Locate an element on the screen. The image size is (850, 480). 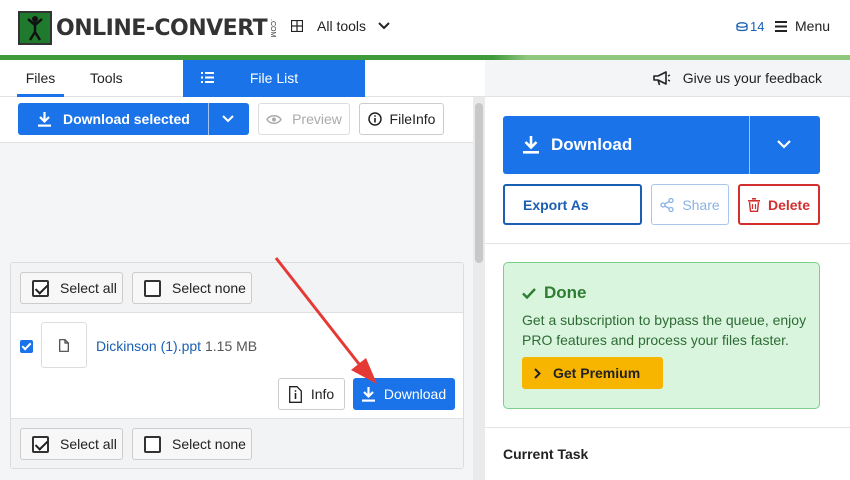
file-name-link: Dickinson (1).ppt is located at coordinates (148, 346).